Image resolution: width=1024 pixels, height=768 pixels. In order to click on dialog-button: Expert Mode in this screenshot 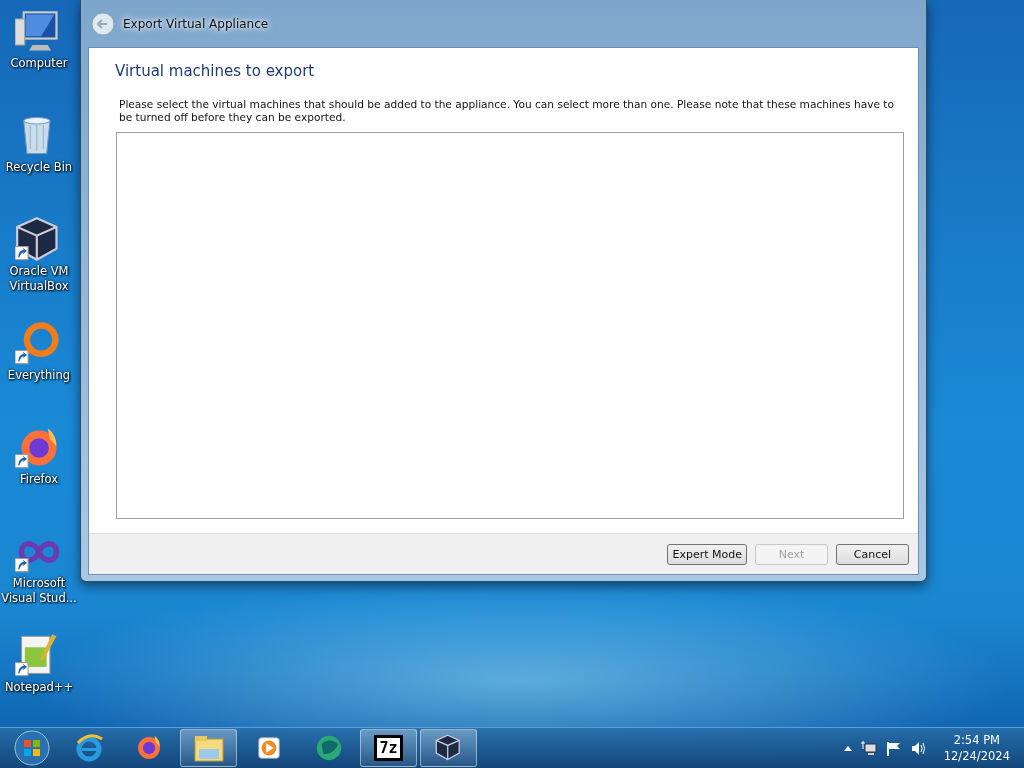, I will do `click(707, 554)`.